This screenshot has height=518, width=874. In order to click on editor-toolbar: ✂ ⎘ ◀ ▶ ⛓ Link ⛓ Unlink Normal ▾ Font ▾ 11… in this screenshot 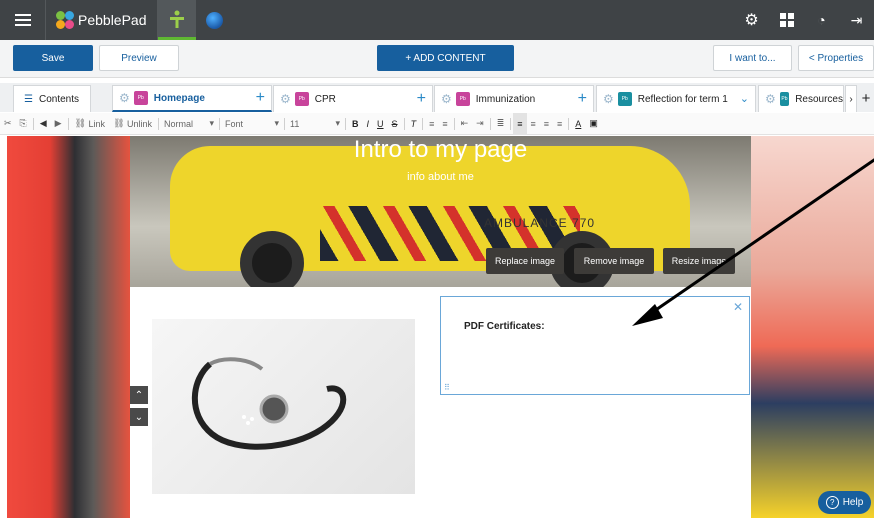, I will do `click(437, 123)`.